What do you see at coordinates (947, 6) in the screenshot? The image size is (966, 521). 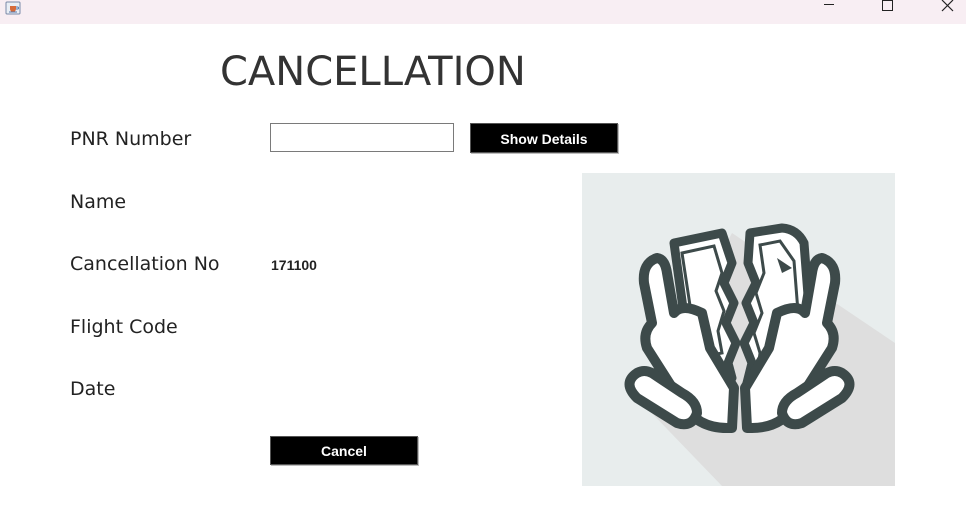 I see `close-icon` at bounding box center [947, 6].